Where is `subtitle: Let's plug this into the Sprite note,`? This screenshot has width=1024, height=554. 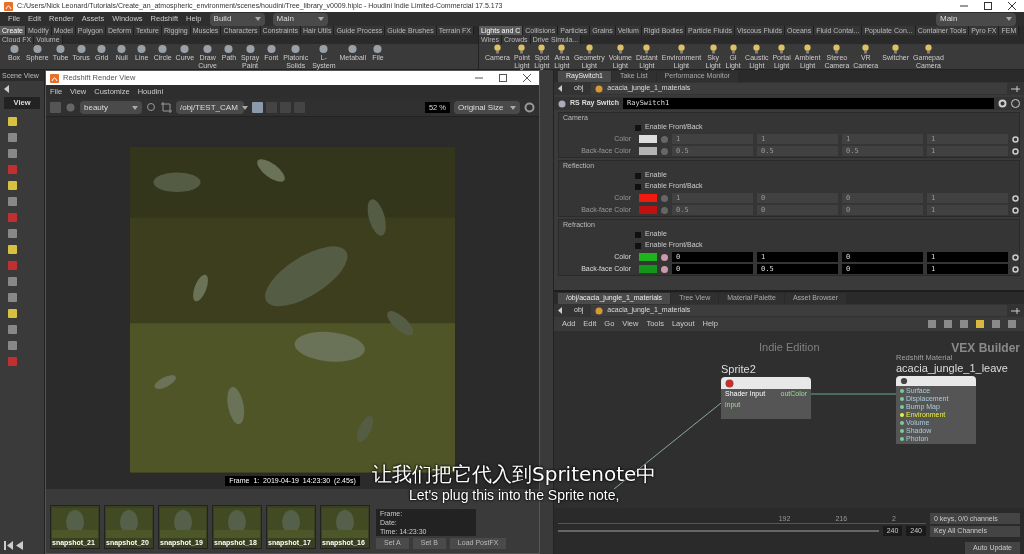
subtitle: Let's plug this into the Sprite note, is located at coordinates (514, 495).